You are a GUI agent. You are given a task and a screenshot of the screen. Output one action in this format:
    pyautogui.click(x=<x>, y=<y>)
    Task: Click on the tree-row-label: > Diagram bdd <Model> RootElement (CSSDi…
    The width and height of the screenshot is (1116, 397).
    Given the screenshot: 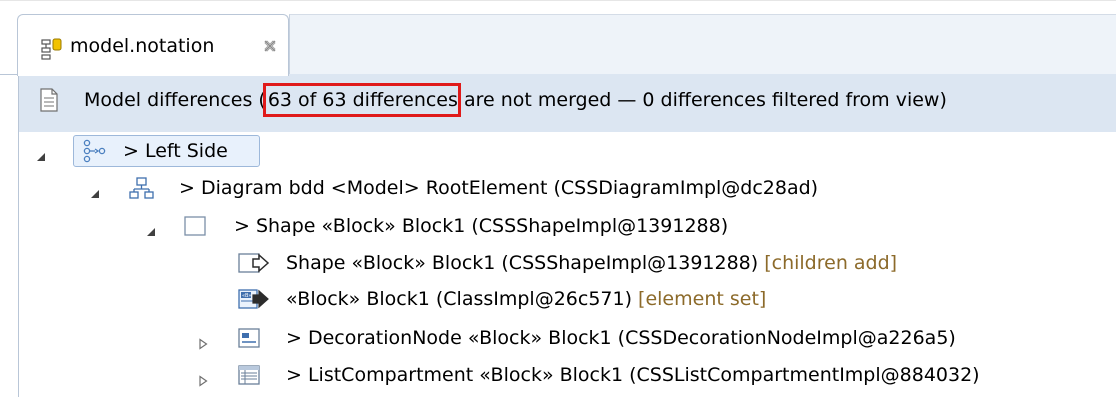 What is the action you would take?
    pyautogui.click(x=498, y=188)
    